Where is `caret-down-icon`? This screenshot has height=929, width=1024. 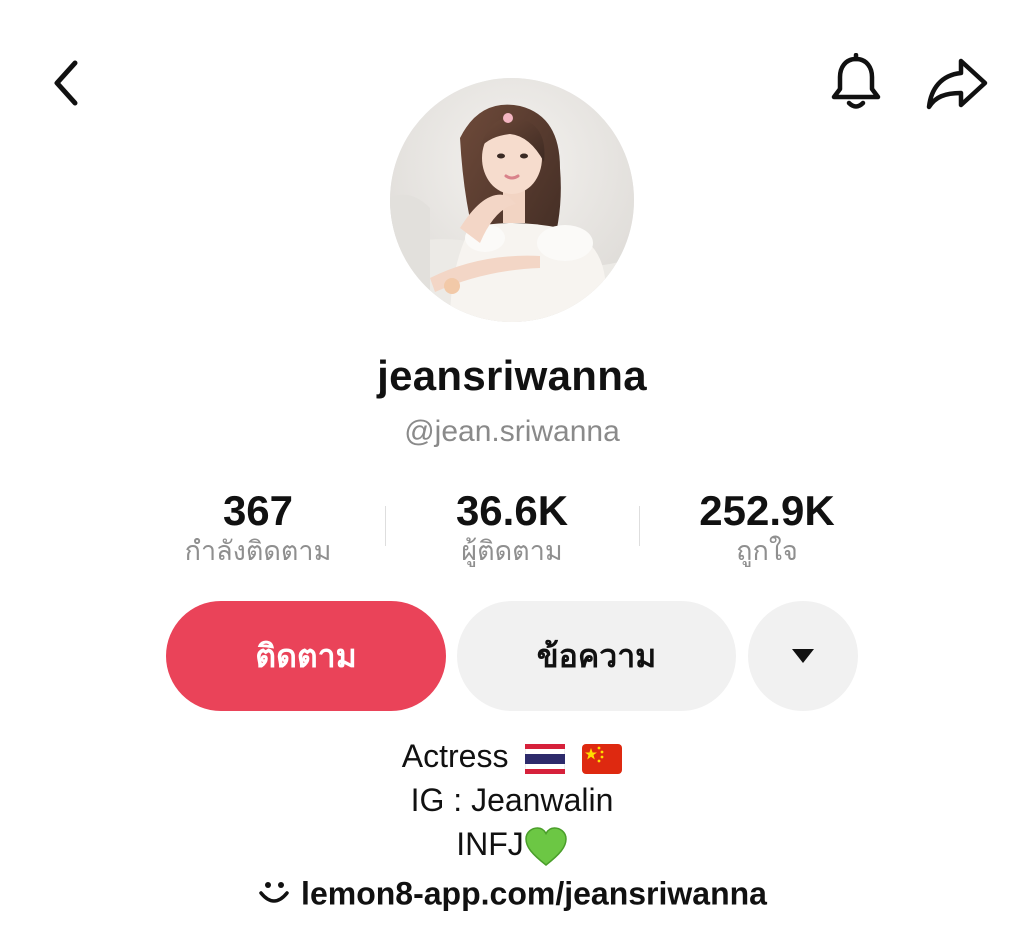
caret-down-icon is located at coordinates (803, 656).